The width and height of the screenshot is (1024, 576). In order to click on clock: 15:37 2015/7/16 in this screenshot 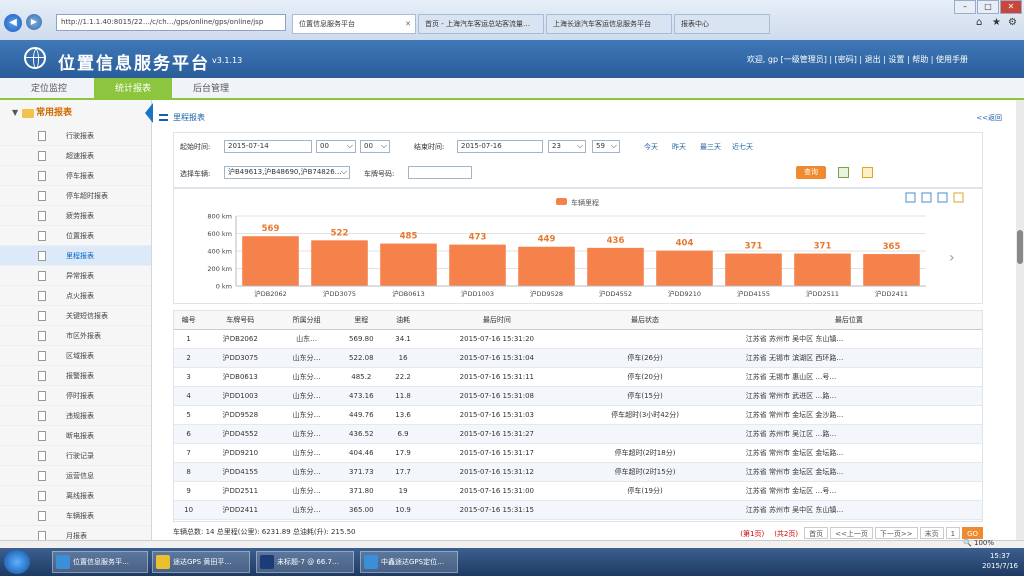, I will do `click(1000, 561)`.